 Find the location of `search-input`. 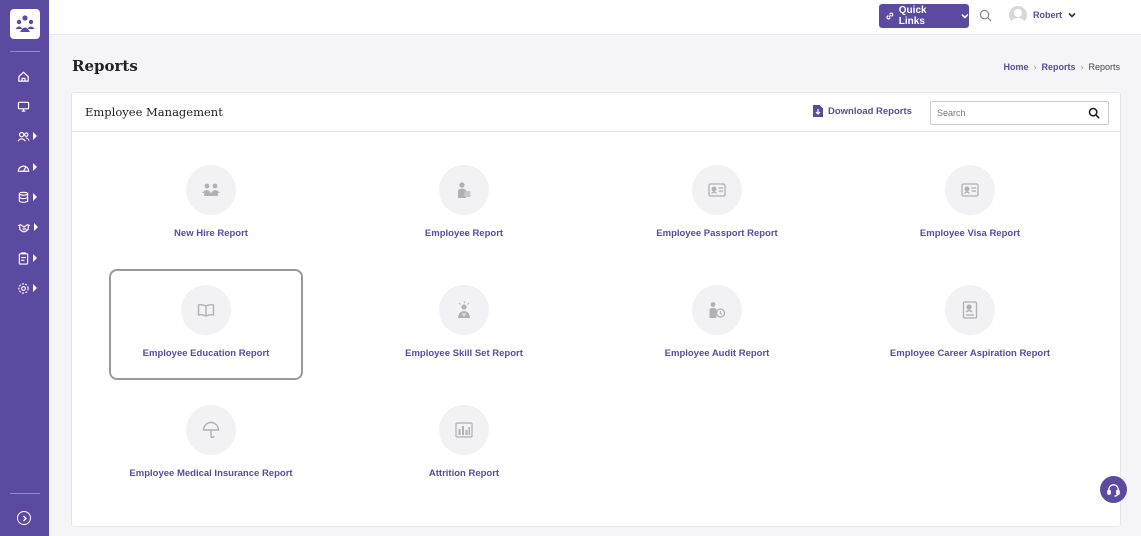

search-input is located at coordinates (1012, 113).